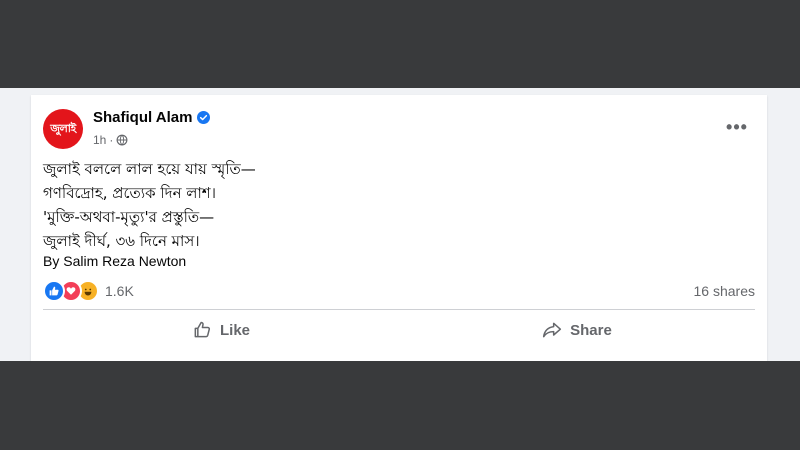 This screenshot has width=800, height=450. I want to click on like-reaction-icon, so click(54, 291).